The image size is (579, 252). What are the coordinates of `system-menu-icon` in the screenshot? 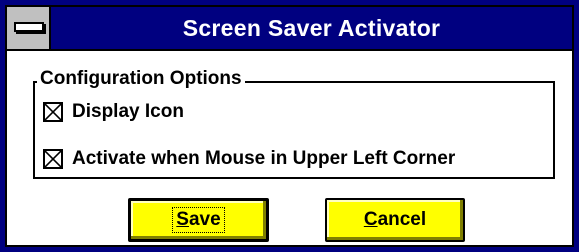 It's located at (29, 27).